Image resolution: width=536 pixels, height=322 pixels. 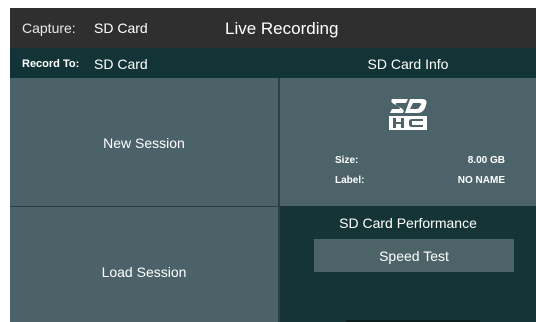 What do you see at coordinates (121, 64) in the screenshot?
I see `record-to-value: SD Card` at bounding box center [121, 64].